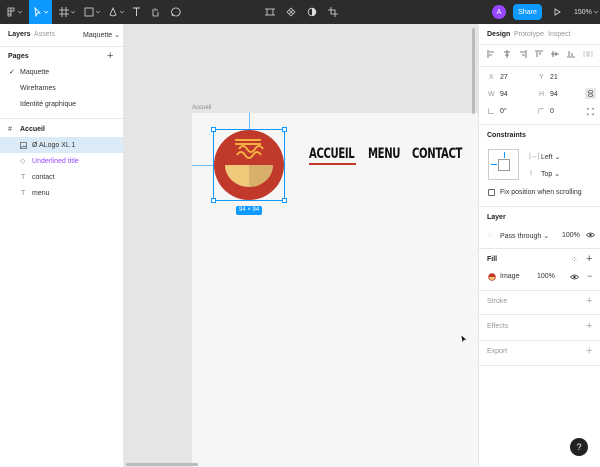 The height and width of the screenshot is (467, 600). Describe the element at coordinates (491, 54) in the screenshot. I see `align-left-icon` at that location.